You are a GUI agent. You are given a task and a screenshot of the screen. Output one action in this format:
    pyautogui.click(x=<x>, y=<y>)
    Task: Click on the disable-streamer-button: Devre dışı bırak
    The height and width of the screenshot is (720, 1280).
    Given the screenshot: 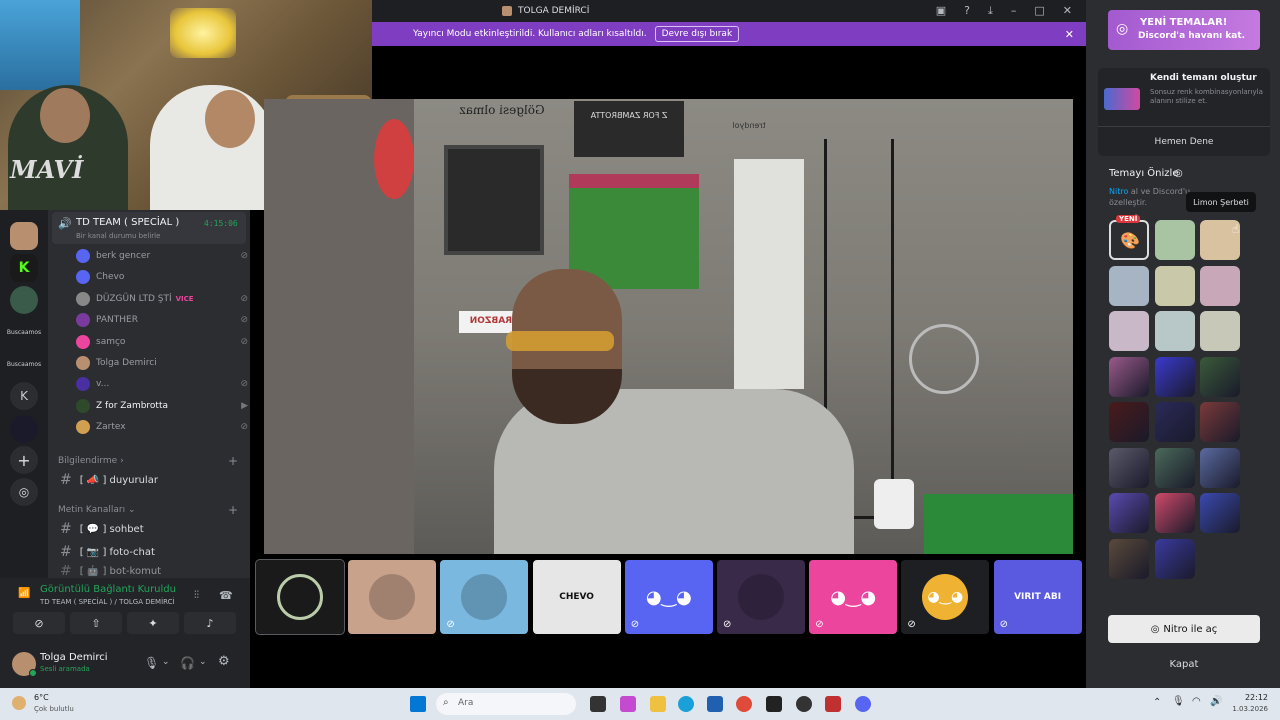 What is the action you would take?
    pyautogui.click(x=697, y=34)
    